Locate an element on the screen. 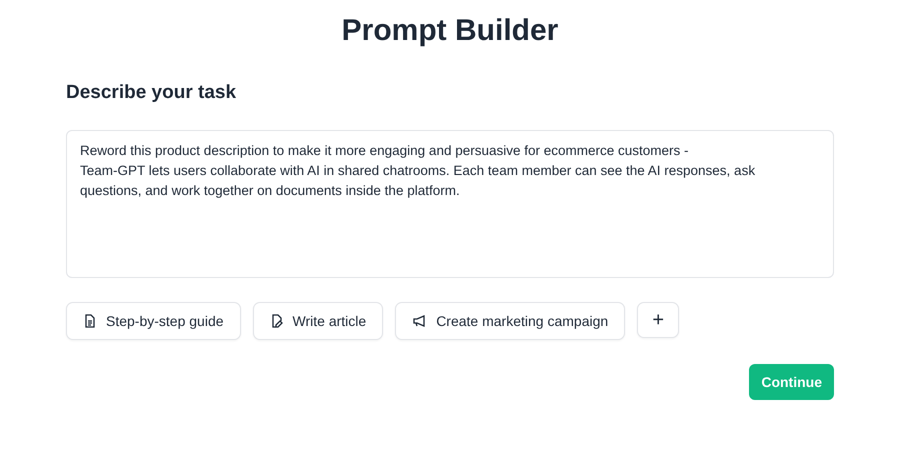 Image resolution: width=900 pixels, height=449 pixels. add-button: + is located at coordinates (658, 320).